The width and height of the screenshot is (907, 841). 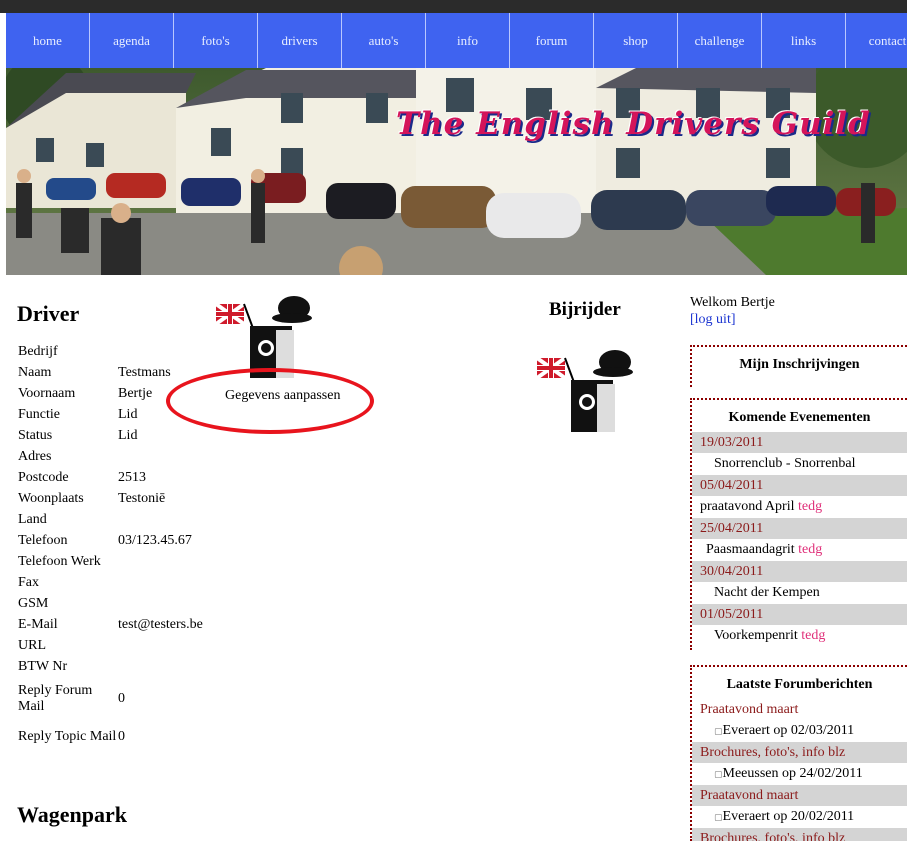 What do you see at coordinates (43, 477) in the screenshot?
I see `field-label-postcode: Postcode` at bounding box center [43, 477].